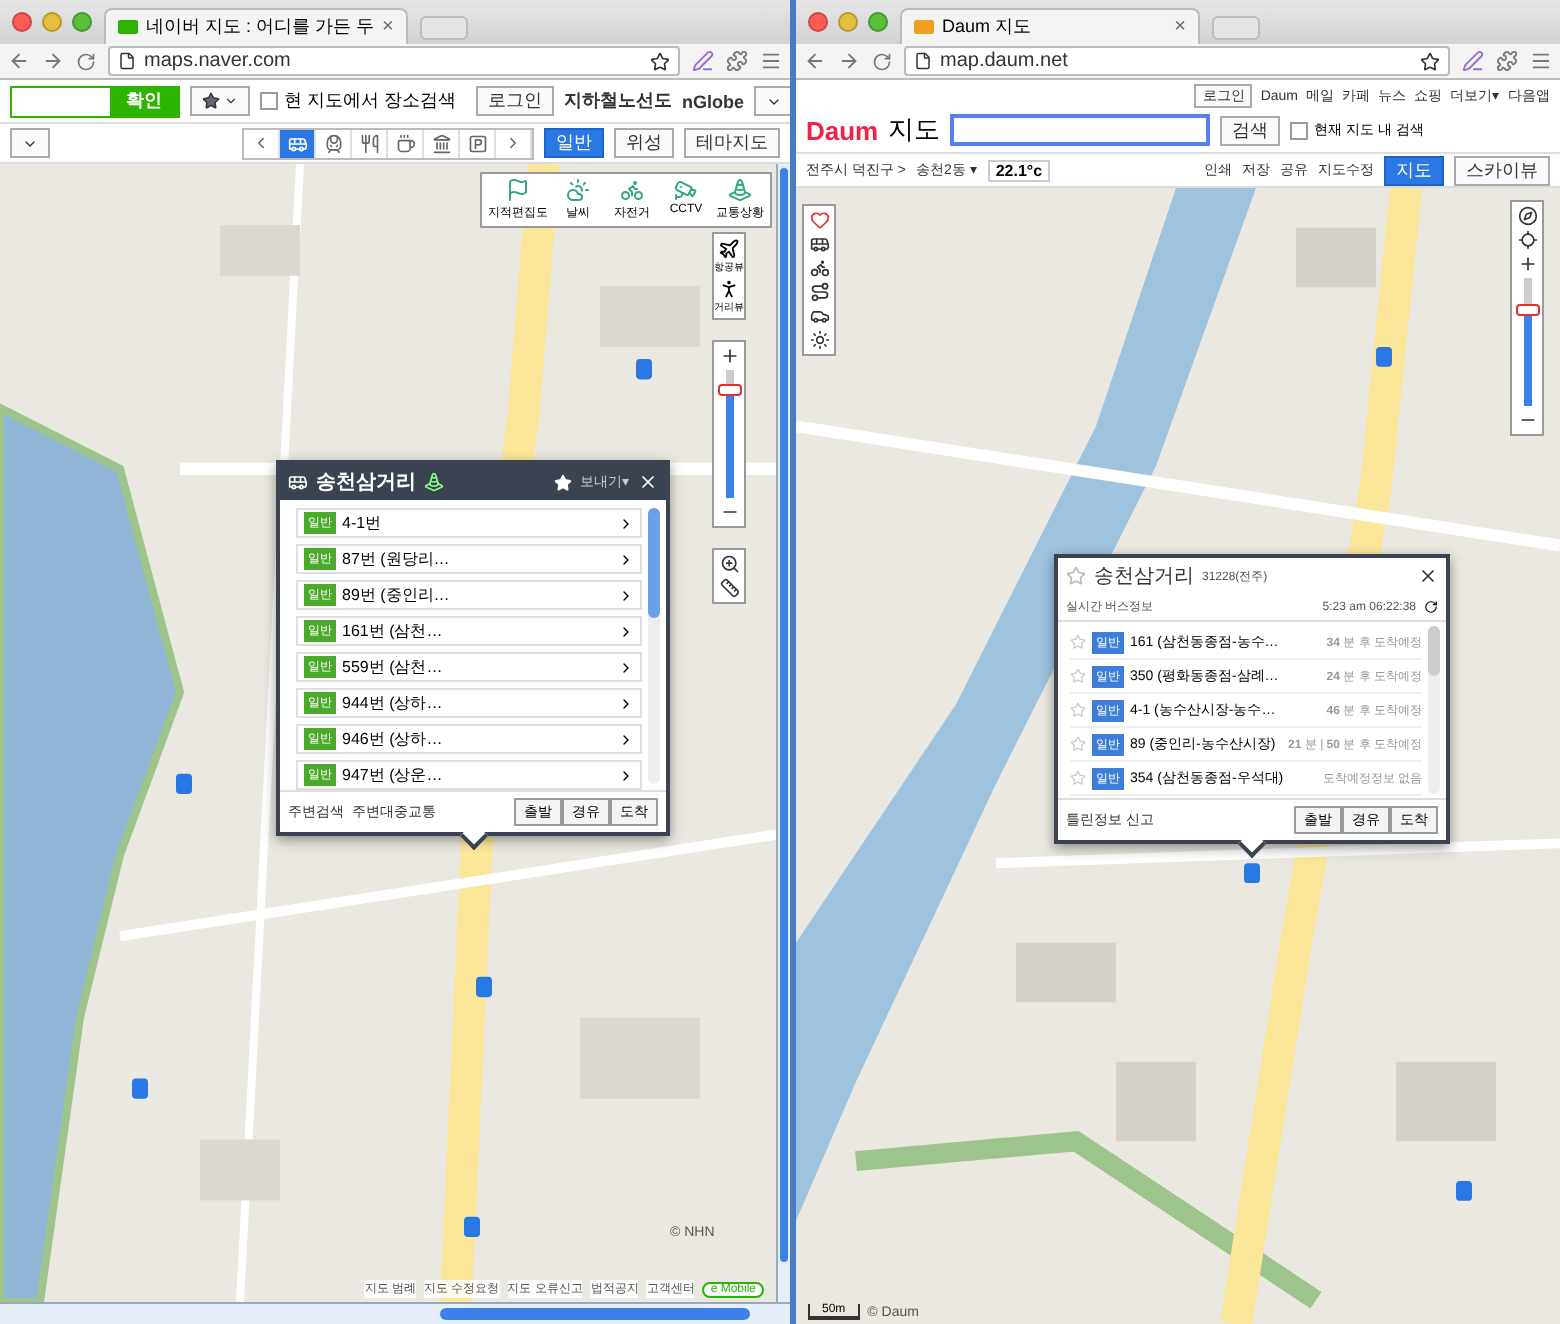 The width and height of the screenshot is (1560, 1324). I want to click on car-button, so click(819, 316).